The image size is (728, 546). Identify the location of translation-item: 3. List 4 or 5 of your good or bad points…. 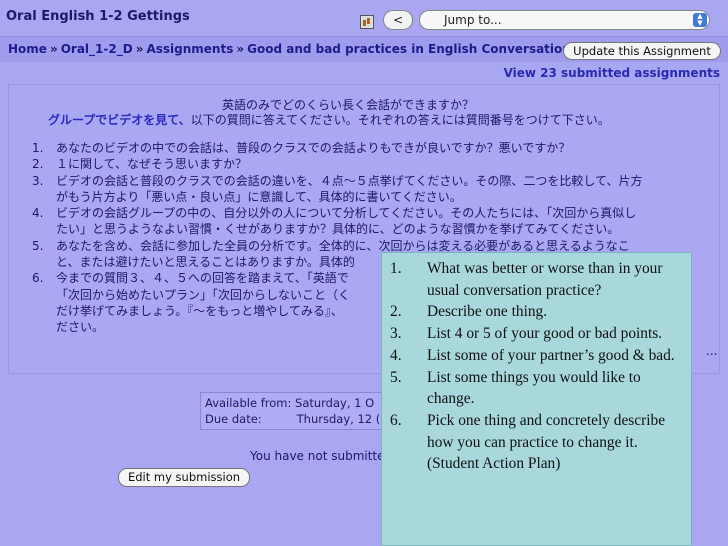
(536, 334).